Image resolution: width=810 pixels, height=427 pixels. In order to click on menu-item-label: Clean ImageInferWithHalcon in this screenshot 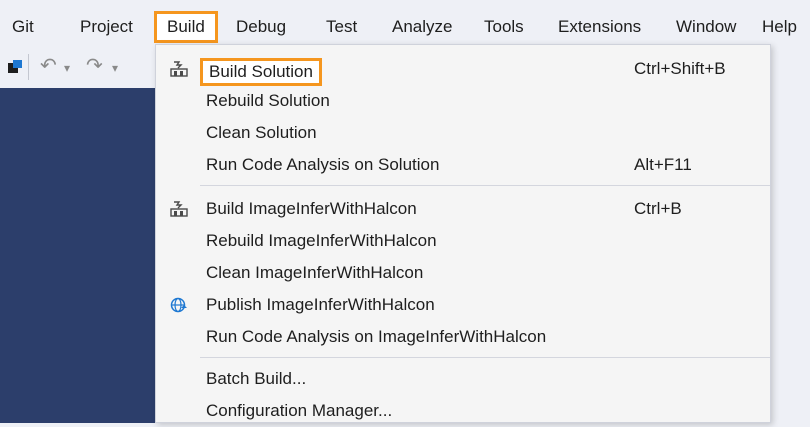, I will do `click(315, 272)`.